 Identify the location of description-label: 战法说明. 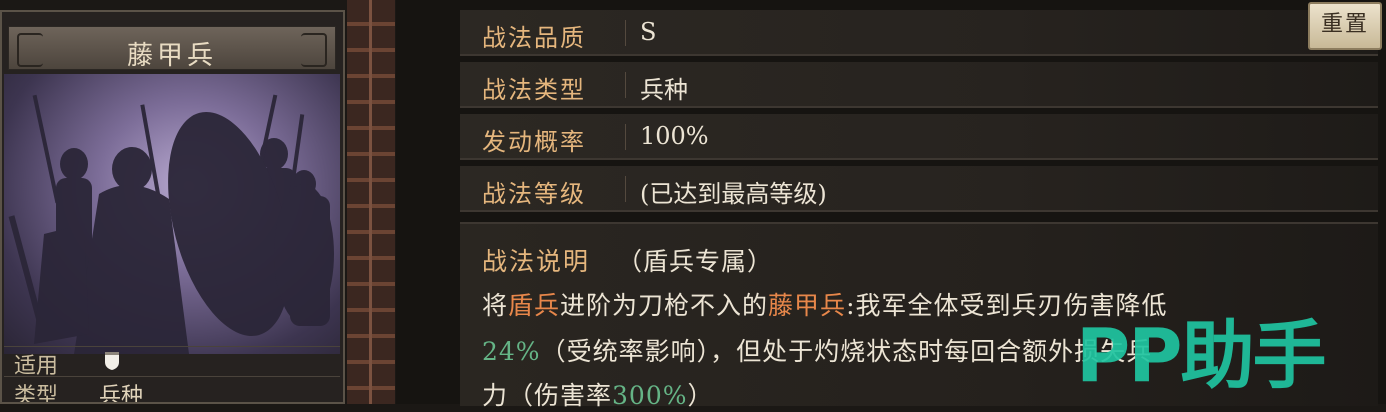
(536, 261).